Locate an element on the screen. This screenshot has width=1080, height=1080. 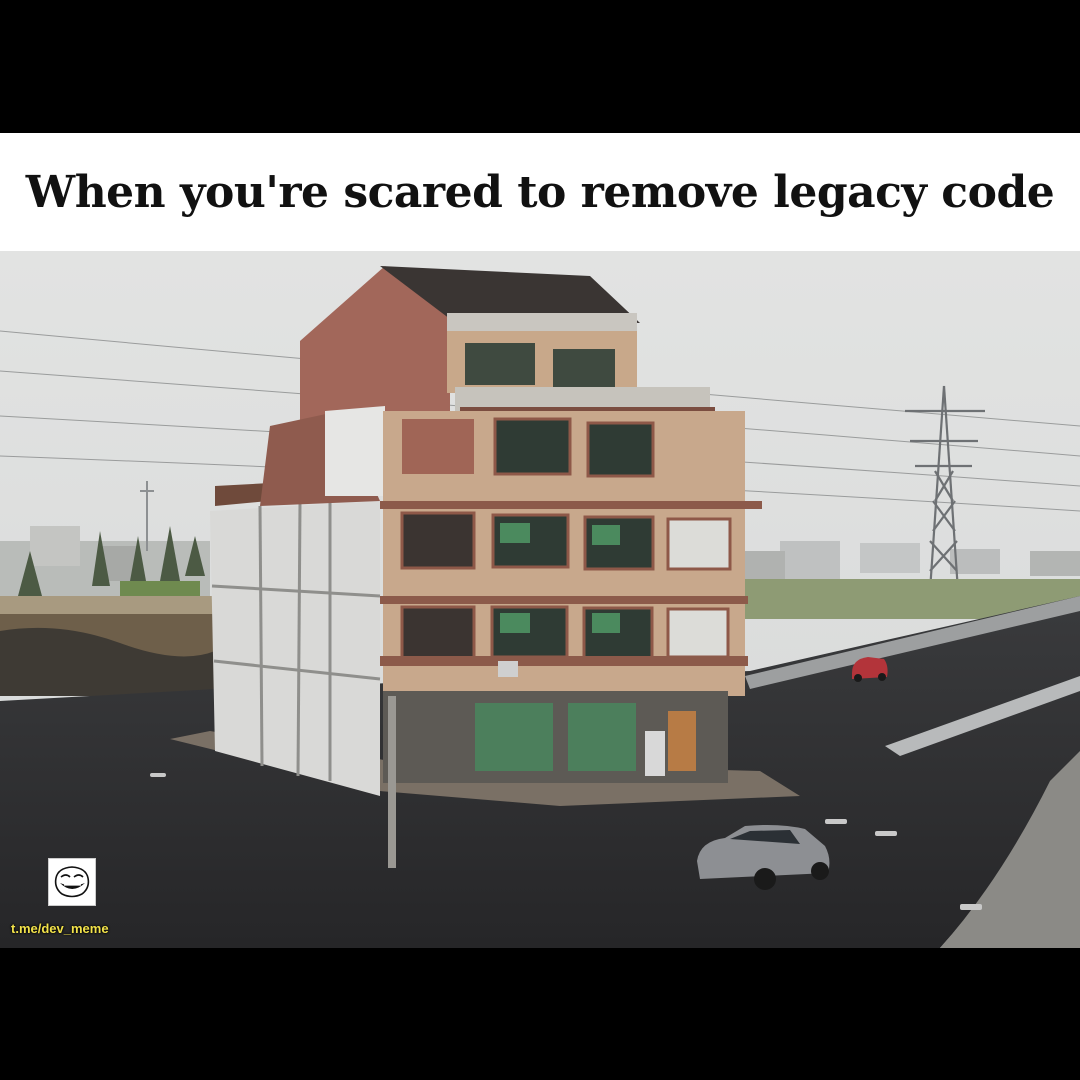
bottom-frame-bar is located at coordinates (540, 1014).